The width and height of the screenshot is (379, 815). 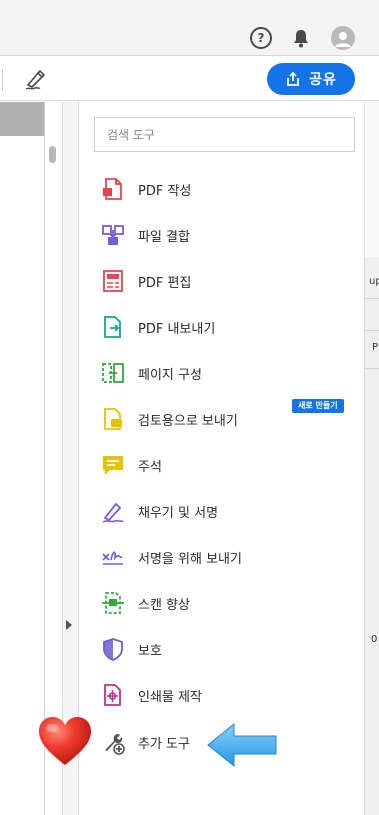 What do you see at coordinates (36, 79) in the screenshot?
I see `fill-sign-pen-icon` at bounding box center [36, 79].